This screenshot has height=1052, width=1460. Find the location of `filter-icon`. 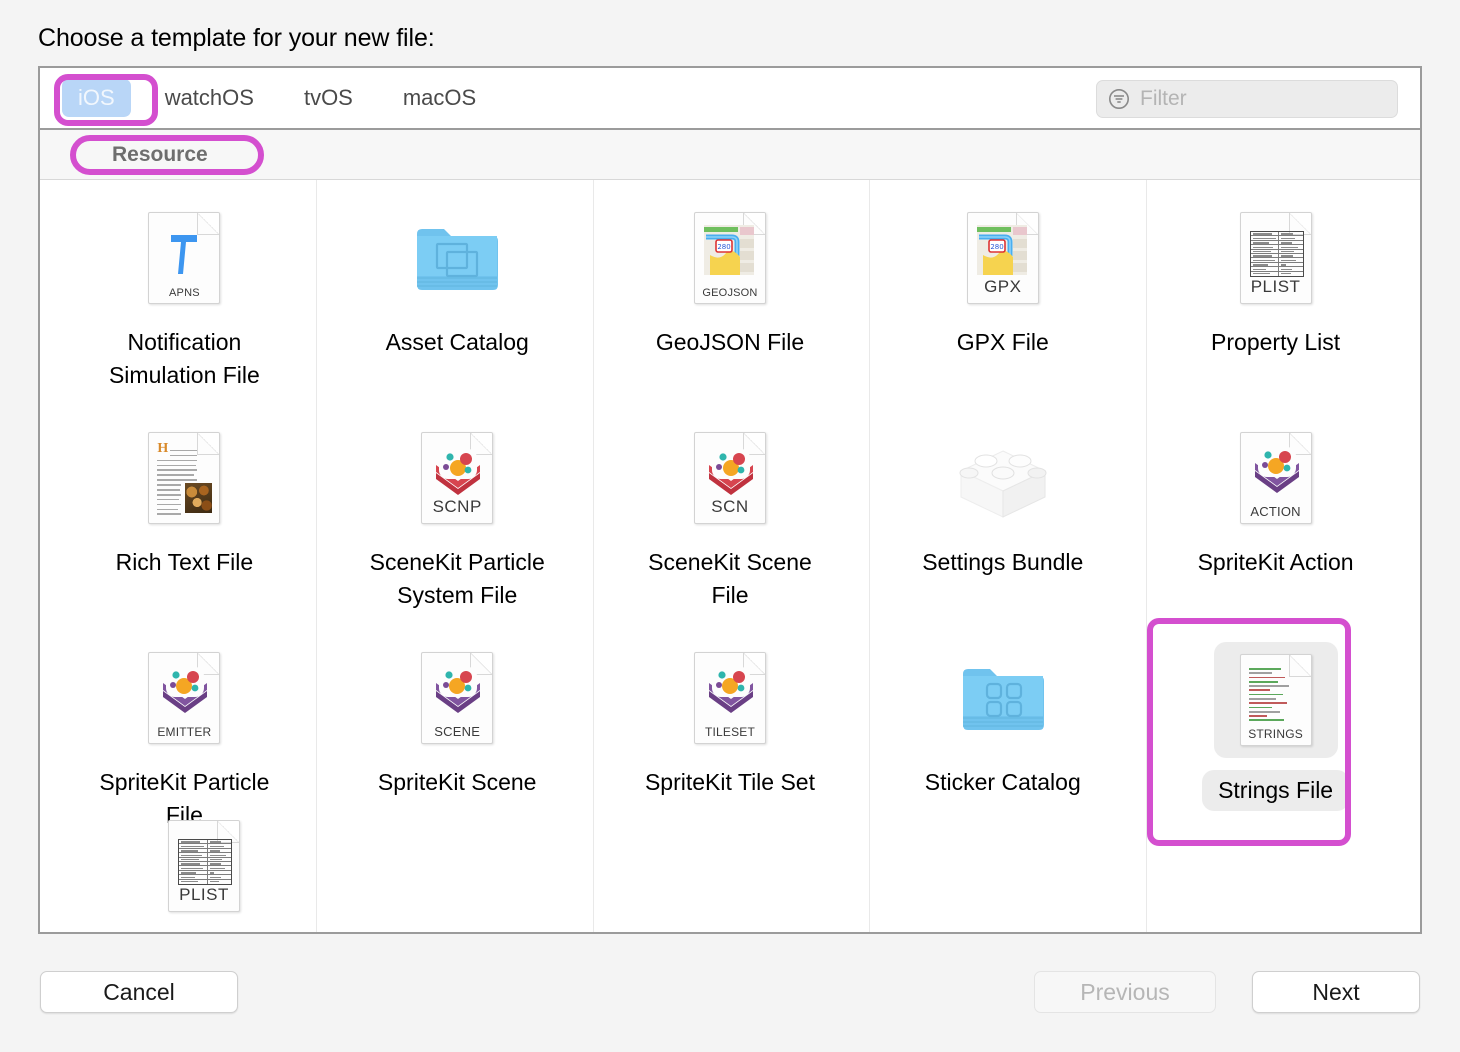

filter-icon is located at coordinates (1119, 99).